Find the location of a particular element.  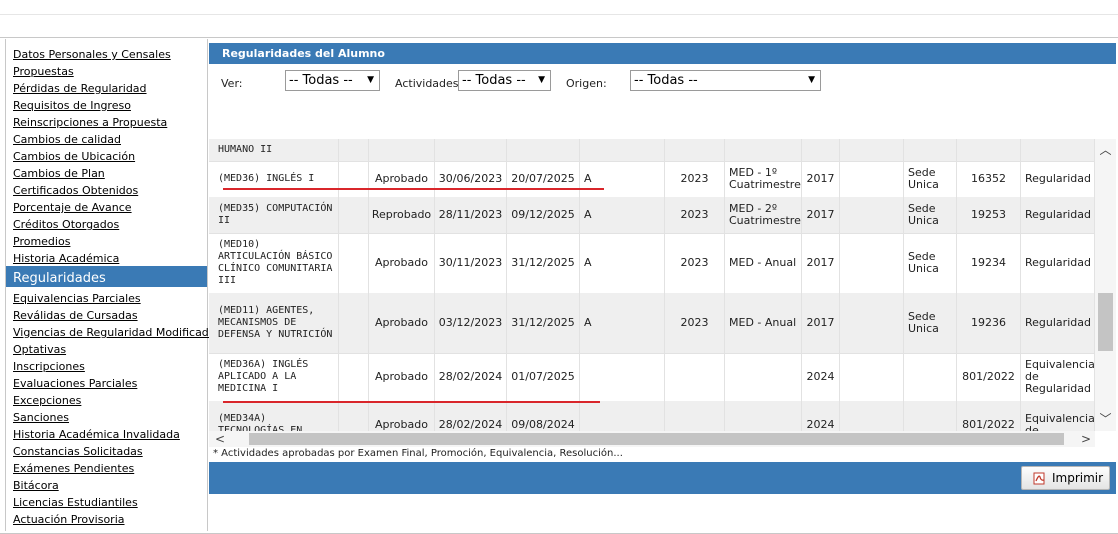

sidebar-item-label: Sanciones is located at coordinates (41, 417).